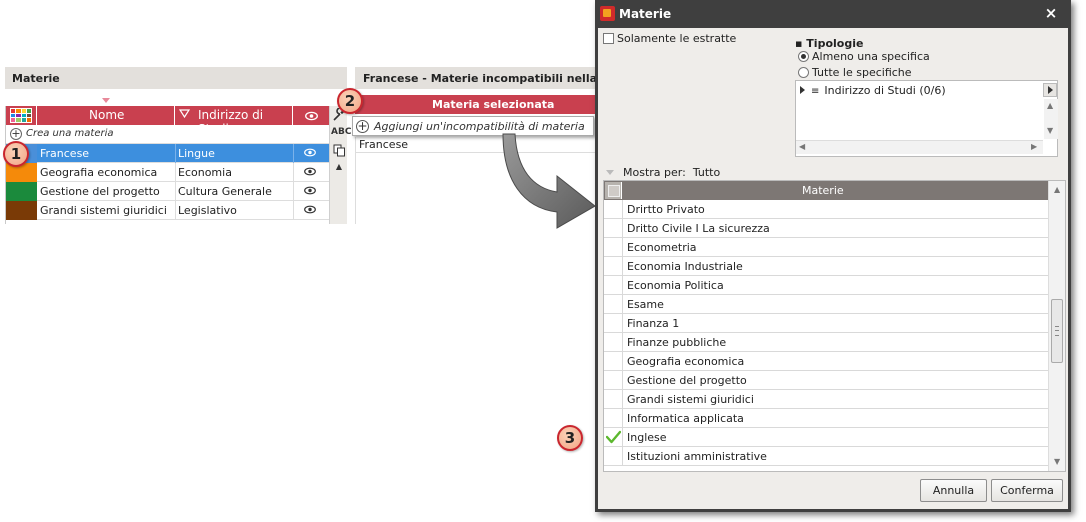 The width and height of the screenshot is (1086, 522). What do you see at coordinates (803, 56) in the screenshot?
I see `radio-selected-icon` at bounding box center [803, 56].